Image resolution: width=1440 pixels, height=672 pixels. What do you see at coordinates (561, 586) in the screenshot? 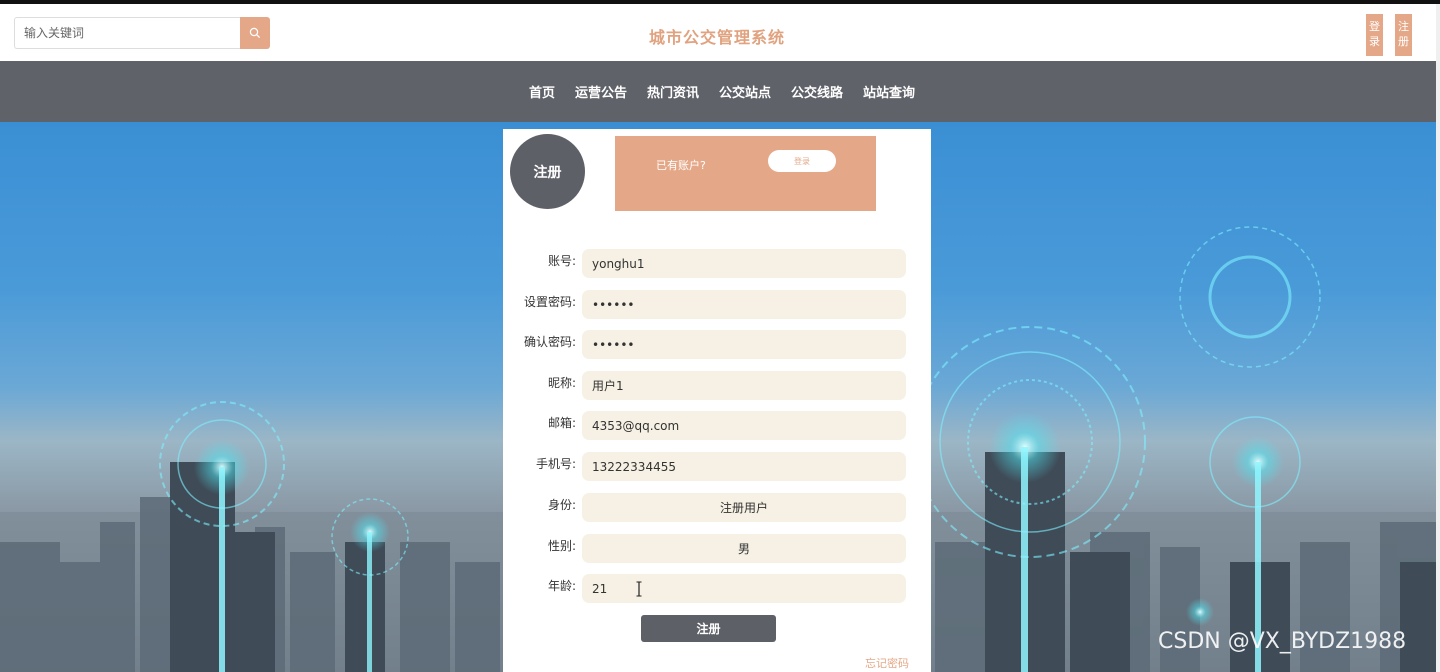
I see `age-label: 年龄:` at bounding box center [561, 586].